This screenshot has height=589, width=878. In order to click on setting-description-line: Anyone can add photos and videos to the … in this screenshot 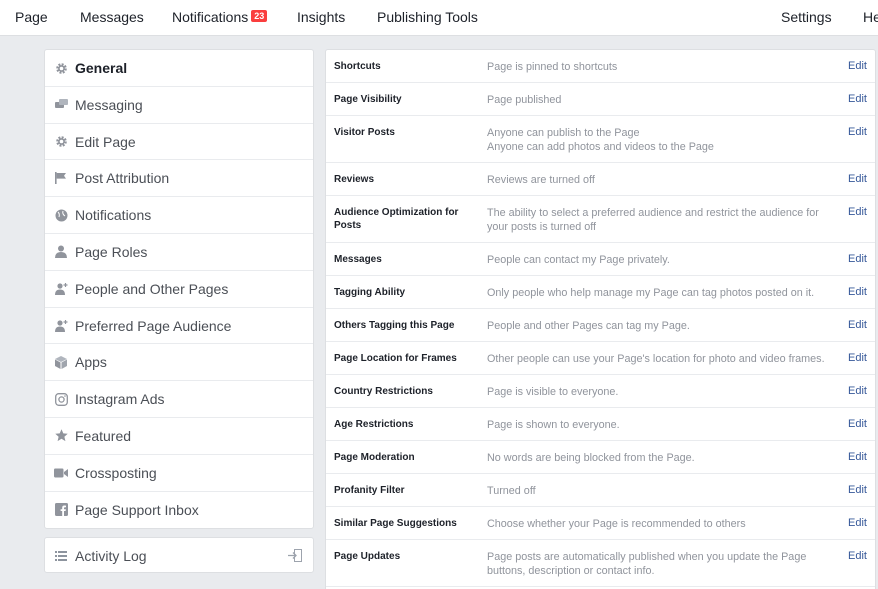, I will do `click(600, 147)`.